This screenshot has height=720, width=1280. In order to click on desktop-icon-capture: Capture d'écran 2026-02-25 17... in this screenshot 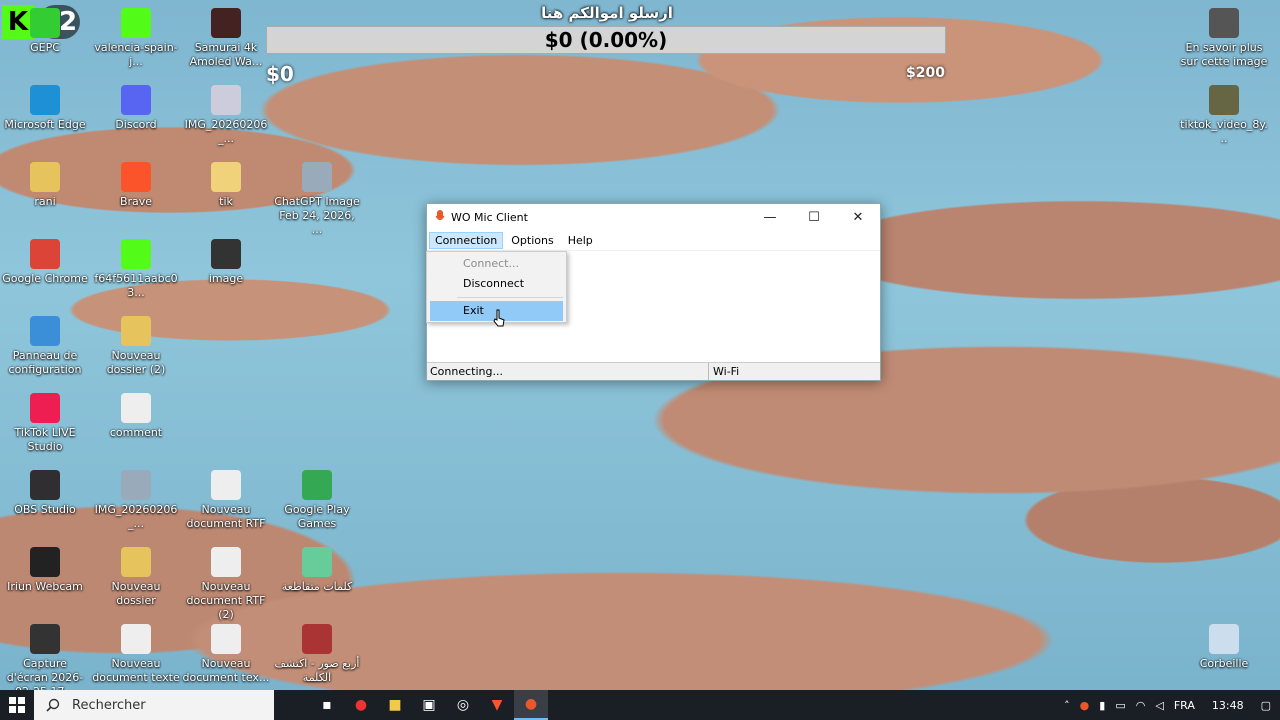, I will do `click(45, 657)`.